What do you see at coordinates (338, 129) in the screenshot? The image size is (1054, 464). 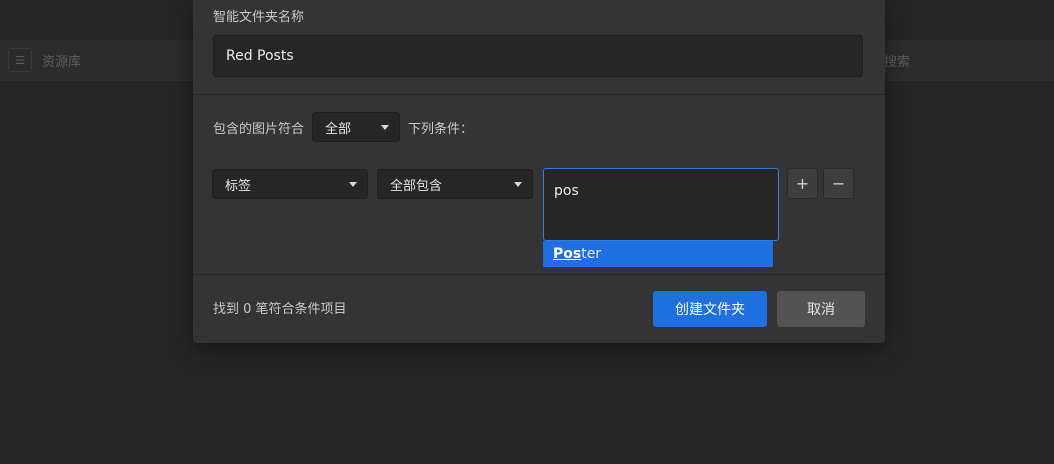 I see `match-mode-value: 全部` at bounding box center [338, 129].